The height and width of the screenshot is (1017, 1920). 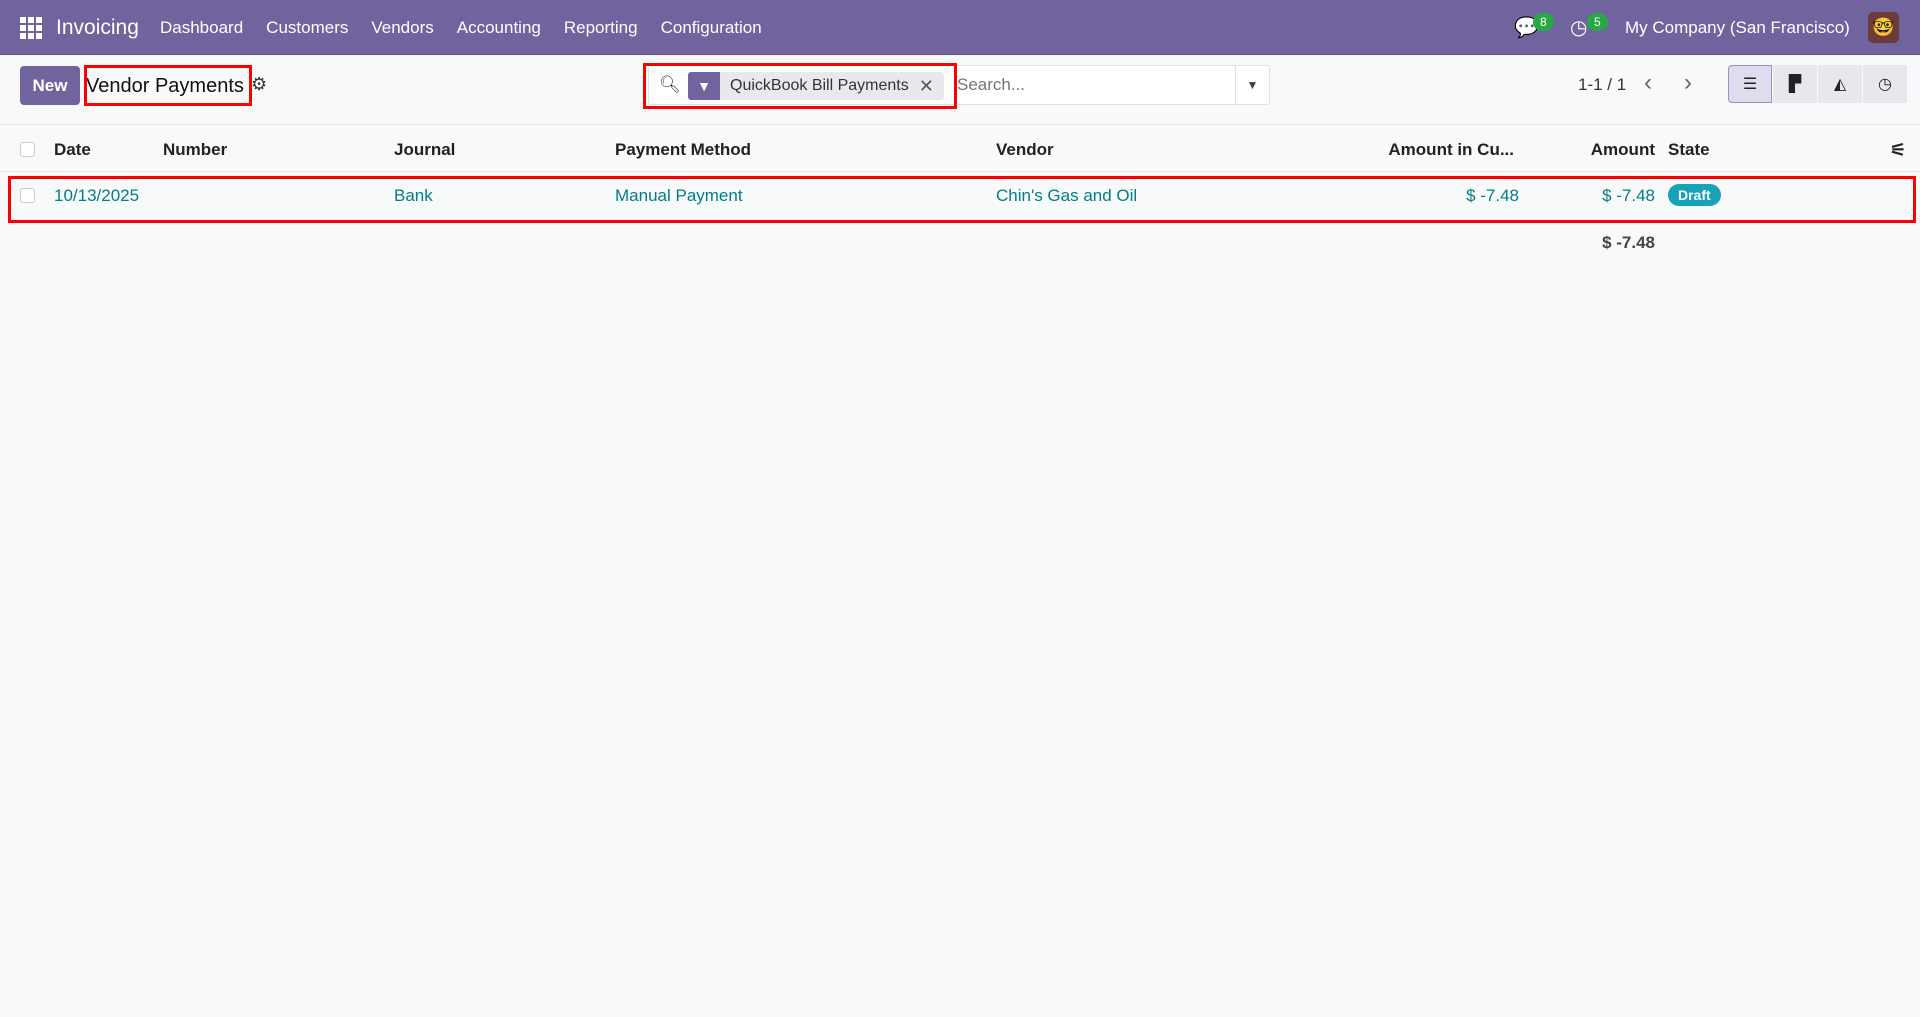 I want to click on gear-icon: ⚙, so click(x=259, y=84).